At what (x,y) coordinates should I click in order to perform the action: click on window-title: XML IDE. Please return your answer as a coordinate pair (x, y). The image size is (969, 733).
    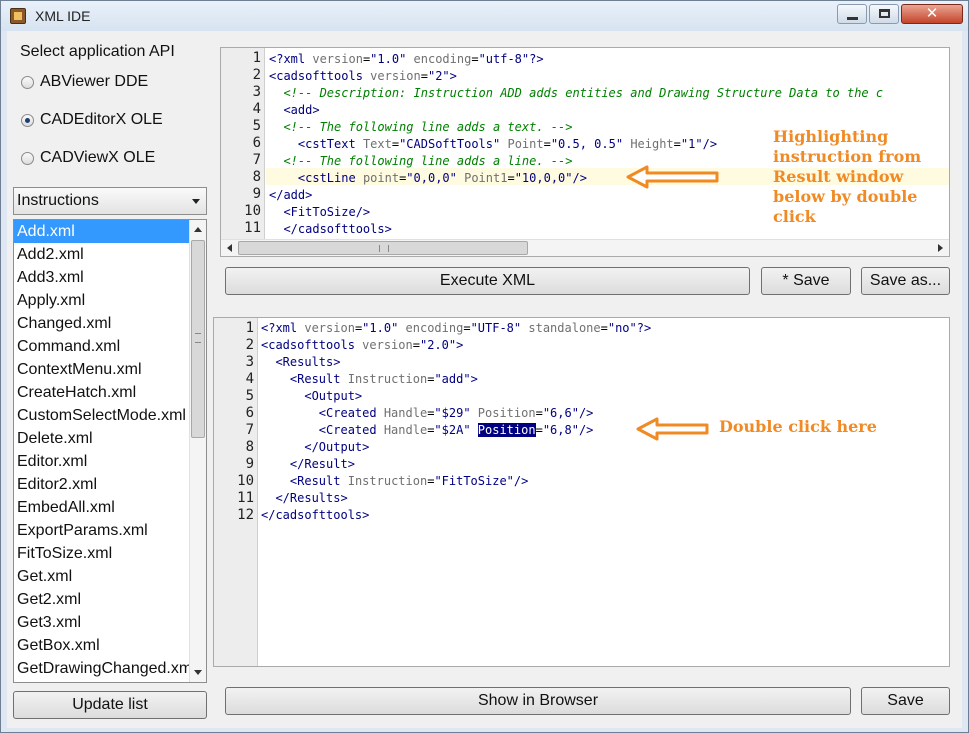
    Looking at the image, I should click on (63, 16).